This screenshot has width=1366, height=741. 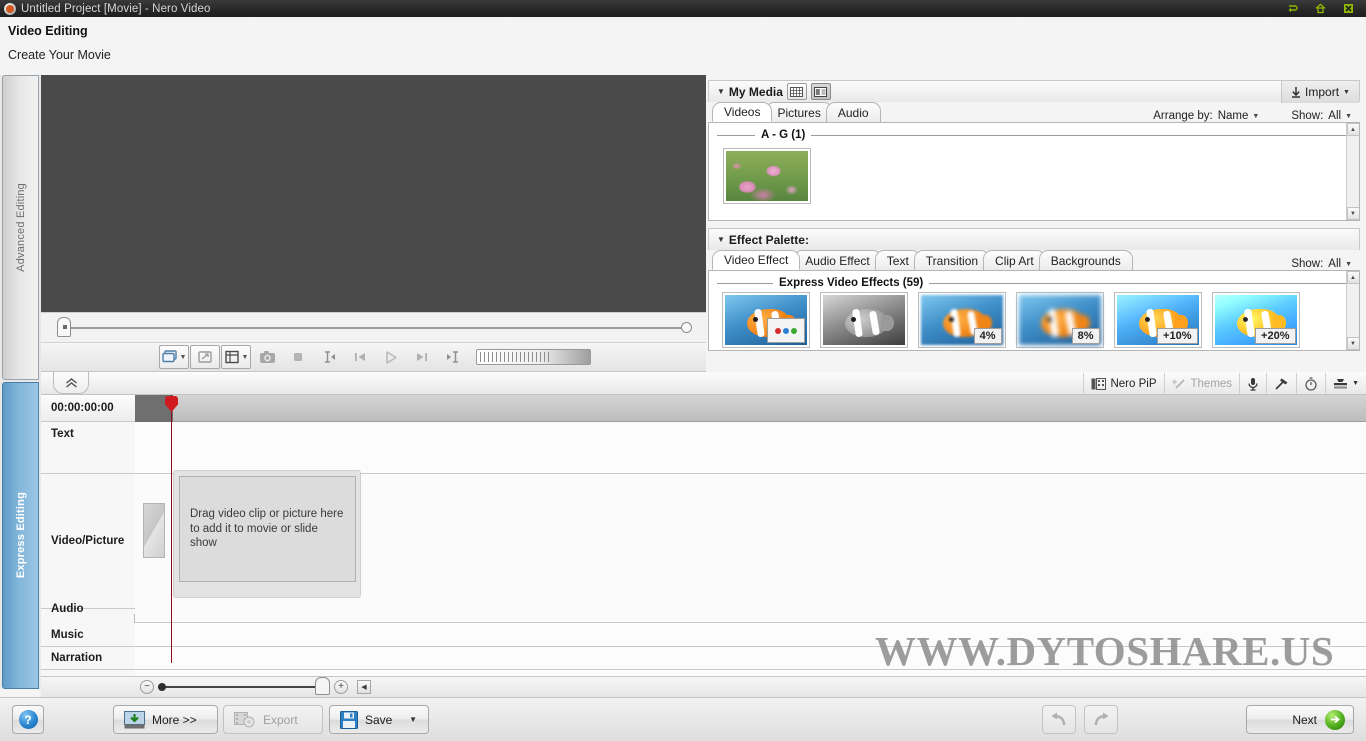 What do you see at coordinates (756, 260) in the screenshot?
I see `tab-video-effect: Video Effect` at bounding box center [756, 260].